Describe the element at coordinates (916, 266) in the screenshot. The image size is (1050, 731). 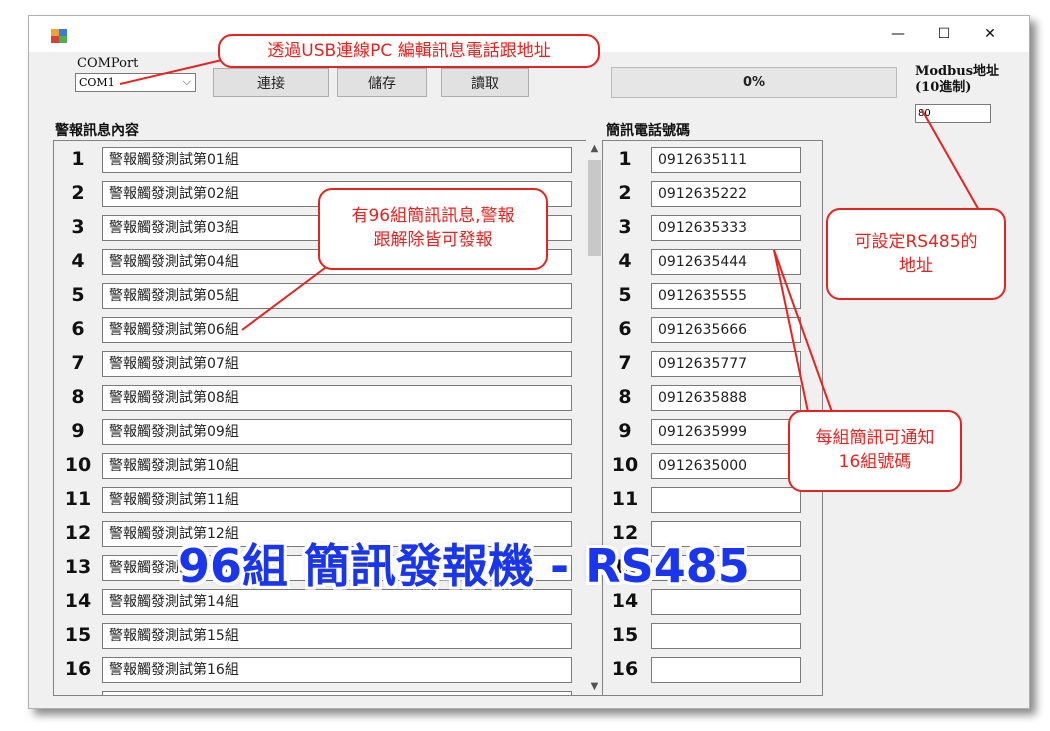
I see `rs485-callout-line2: 地址` at that location.